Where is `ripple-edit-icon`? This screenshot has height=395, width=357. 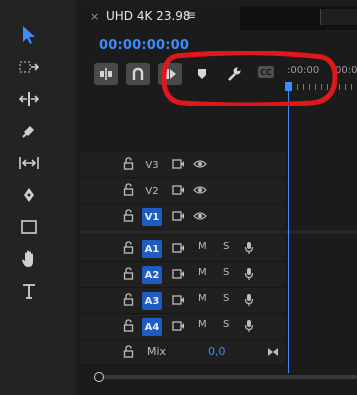 ripple-edit-icon is located at coordinates (29, 99).